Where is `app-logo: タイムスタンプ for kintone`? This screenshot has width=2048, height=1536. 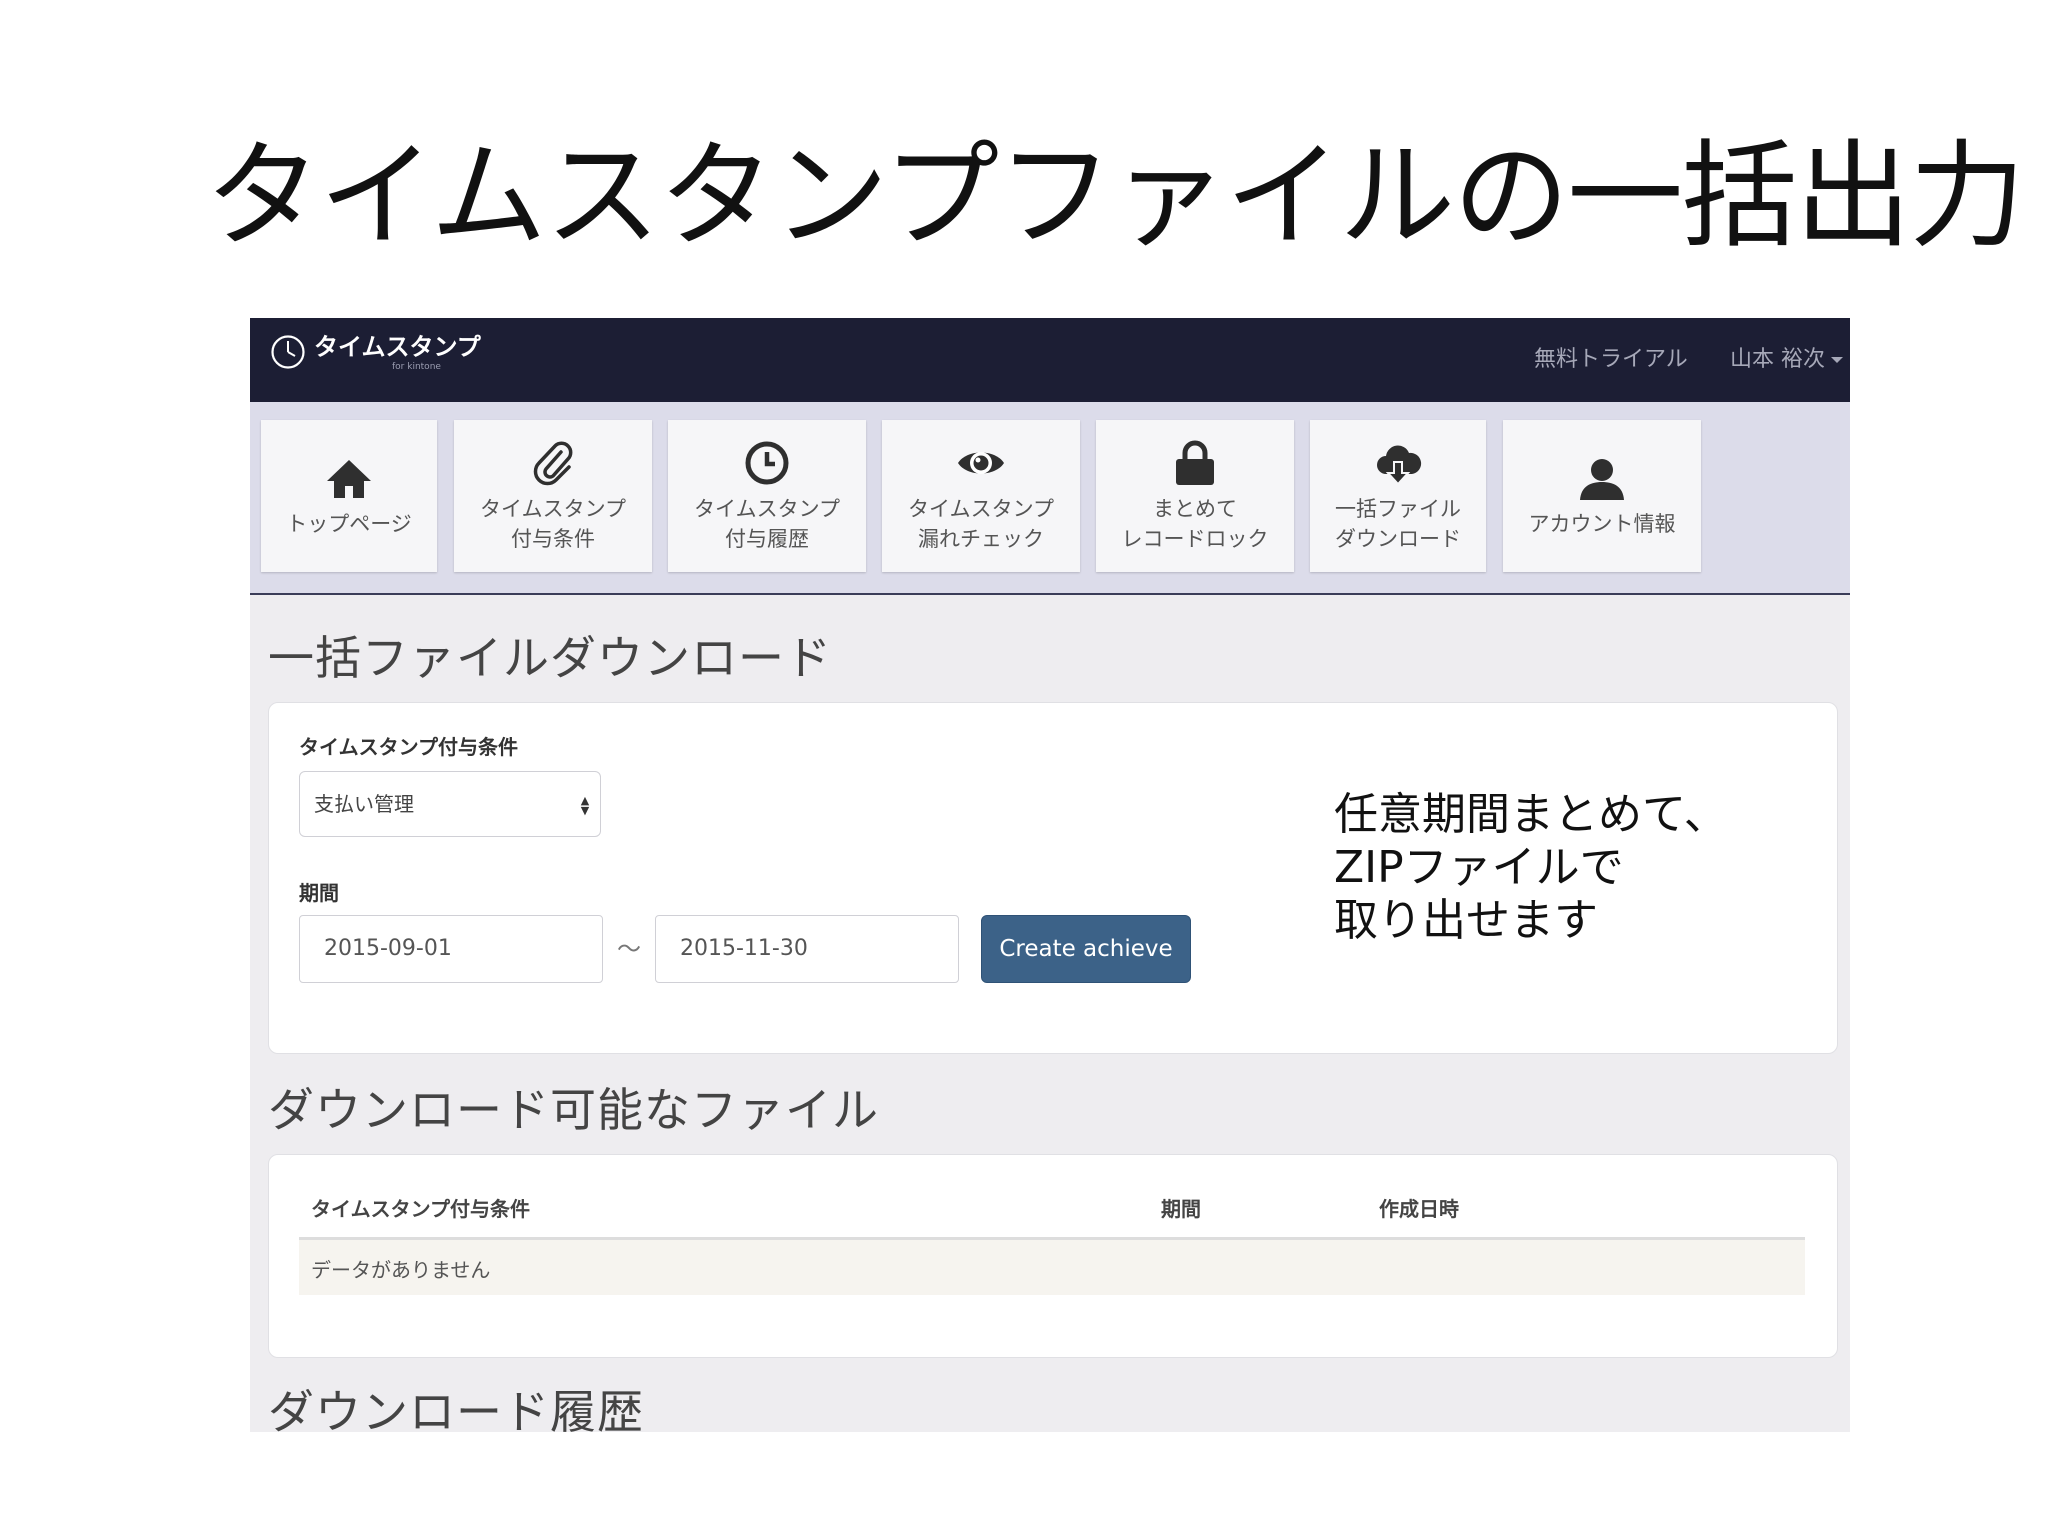 app-logo: タイムスタンプ for kintone is located at coordinates (375, 352).